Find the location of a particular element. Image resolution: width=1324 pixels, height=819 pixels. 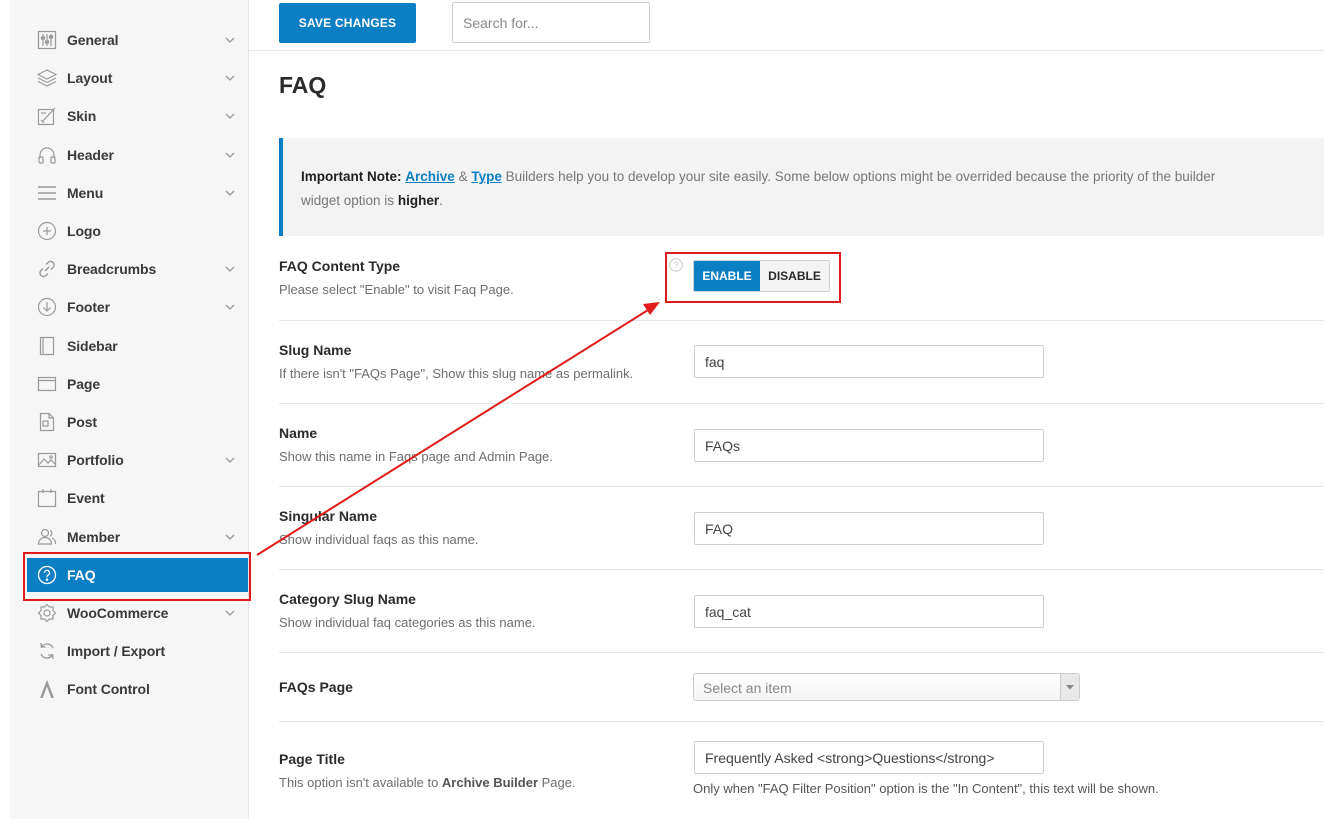

link-icon is located at coordinates (47, 269).